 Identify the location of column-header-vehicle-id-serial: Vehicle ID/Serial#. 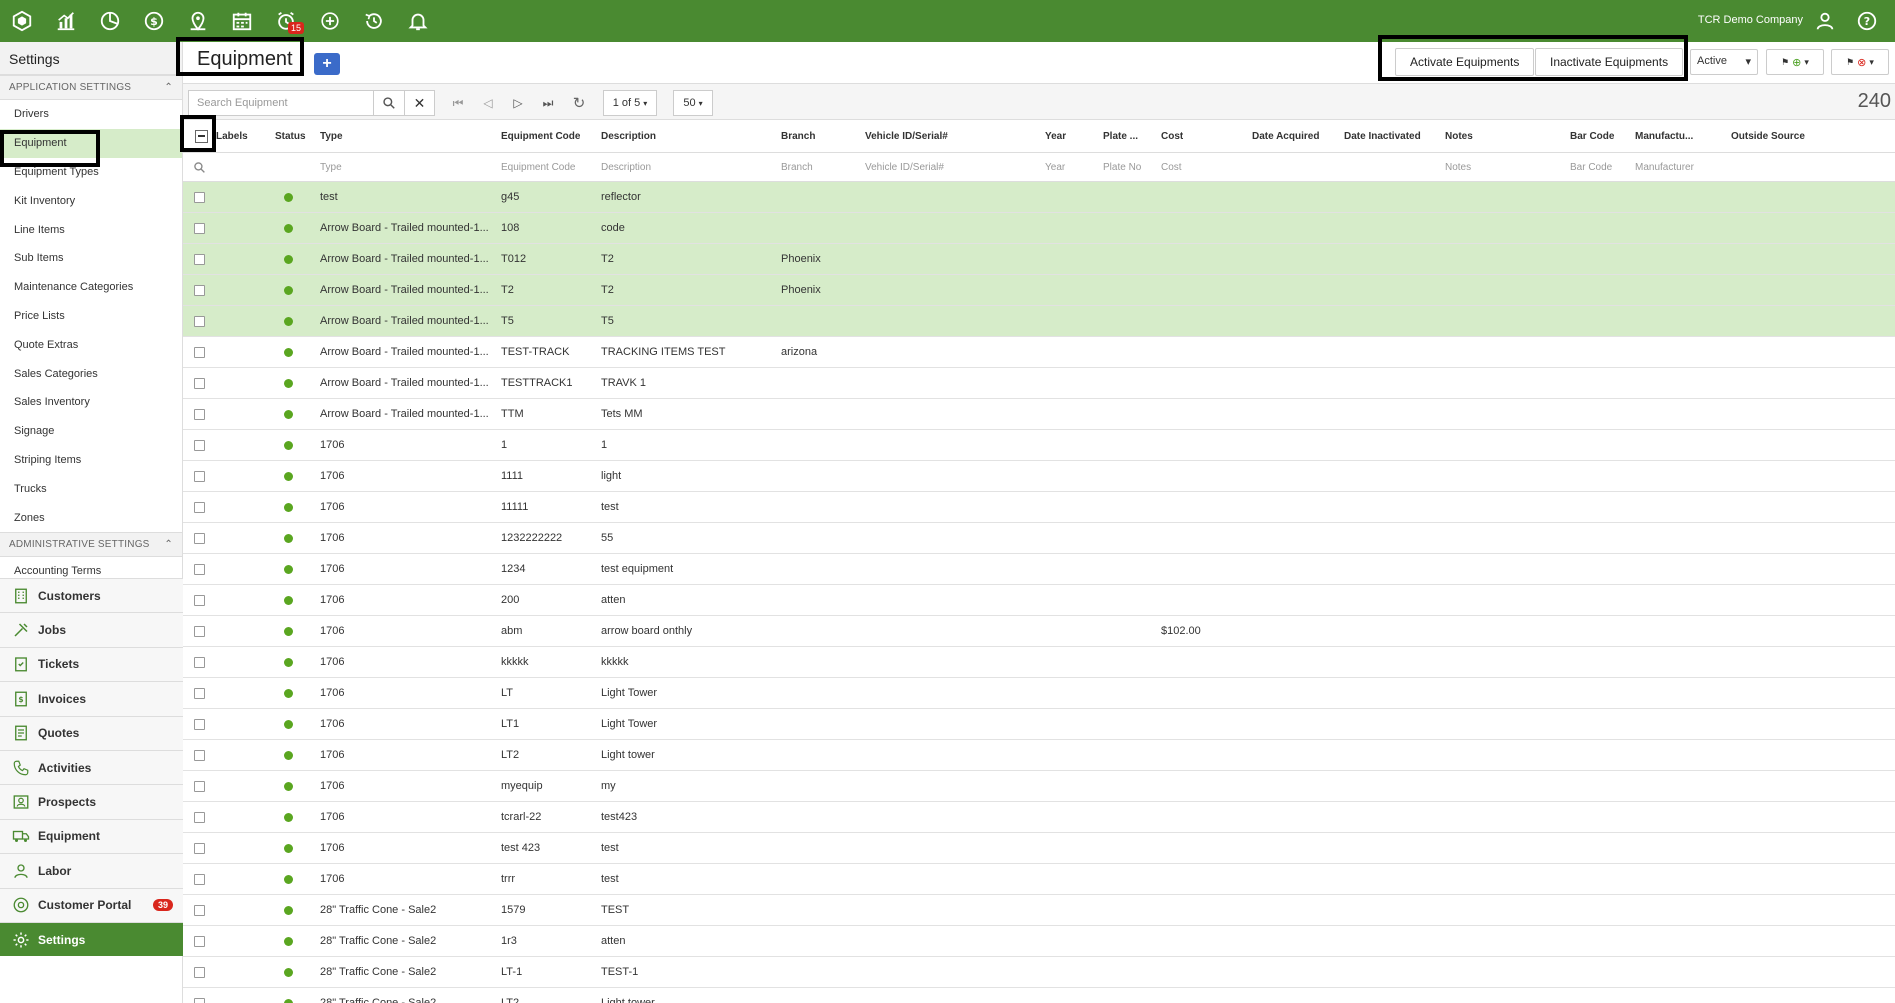
(906, 136).